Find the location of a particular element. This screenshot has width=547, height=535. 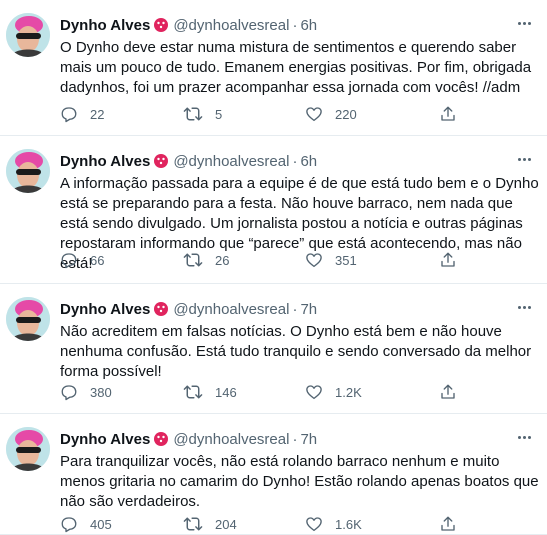

reply-button: 22 is located at coordinates (82, 114).